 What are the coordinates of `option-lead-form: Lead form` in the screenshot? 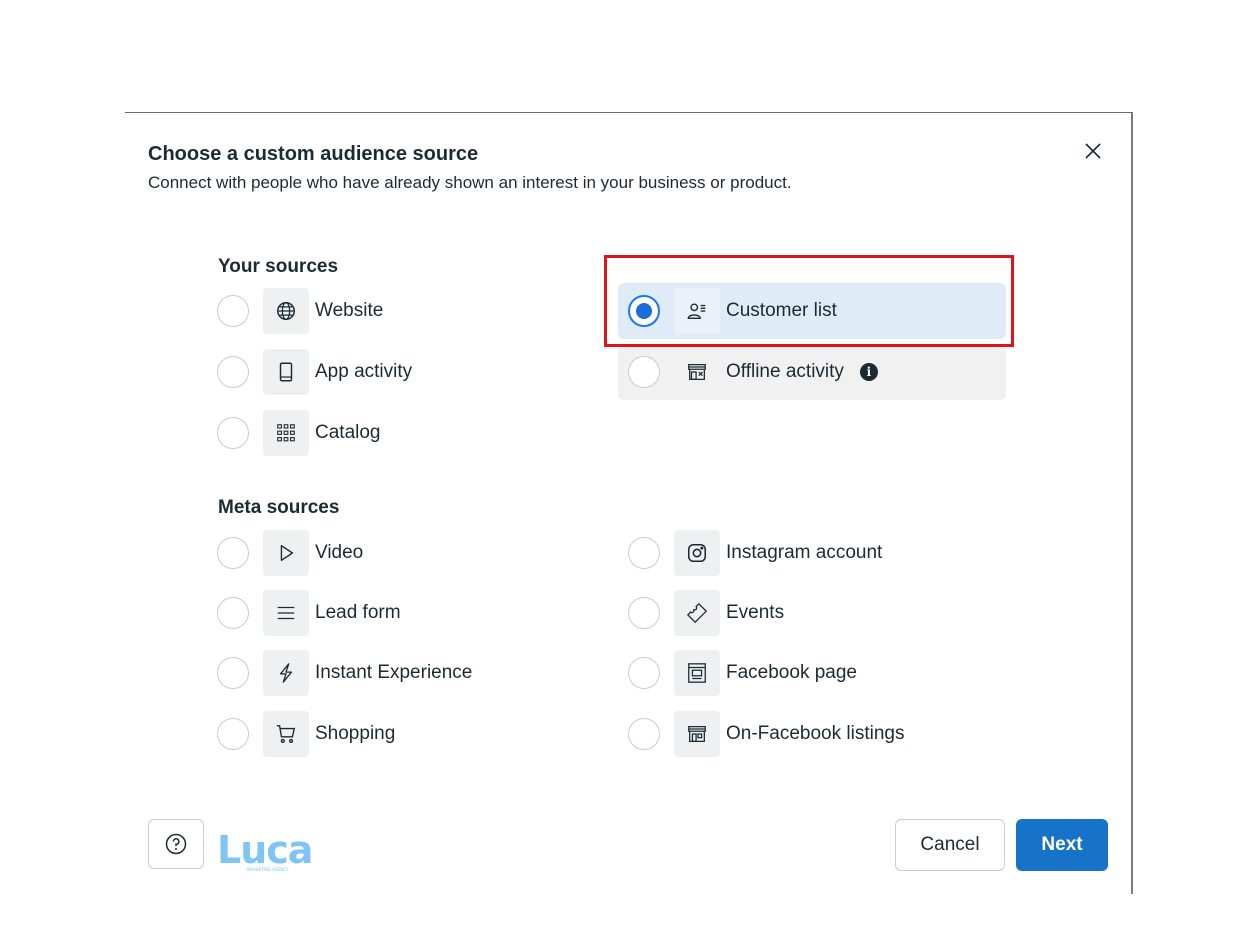 It's located at (401, 613).